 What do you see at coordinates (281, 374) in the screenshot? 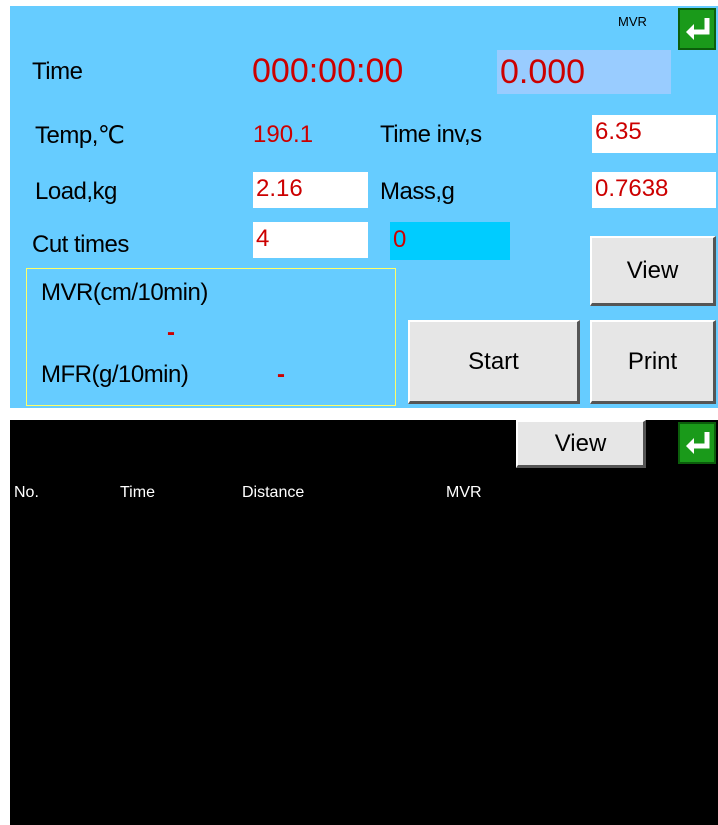
I see `mfr-value: -` at bounding box center [281, 374].